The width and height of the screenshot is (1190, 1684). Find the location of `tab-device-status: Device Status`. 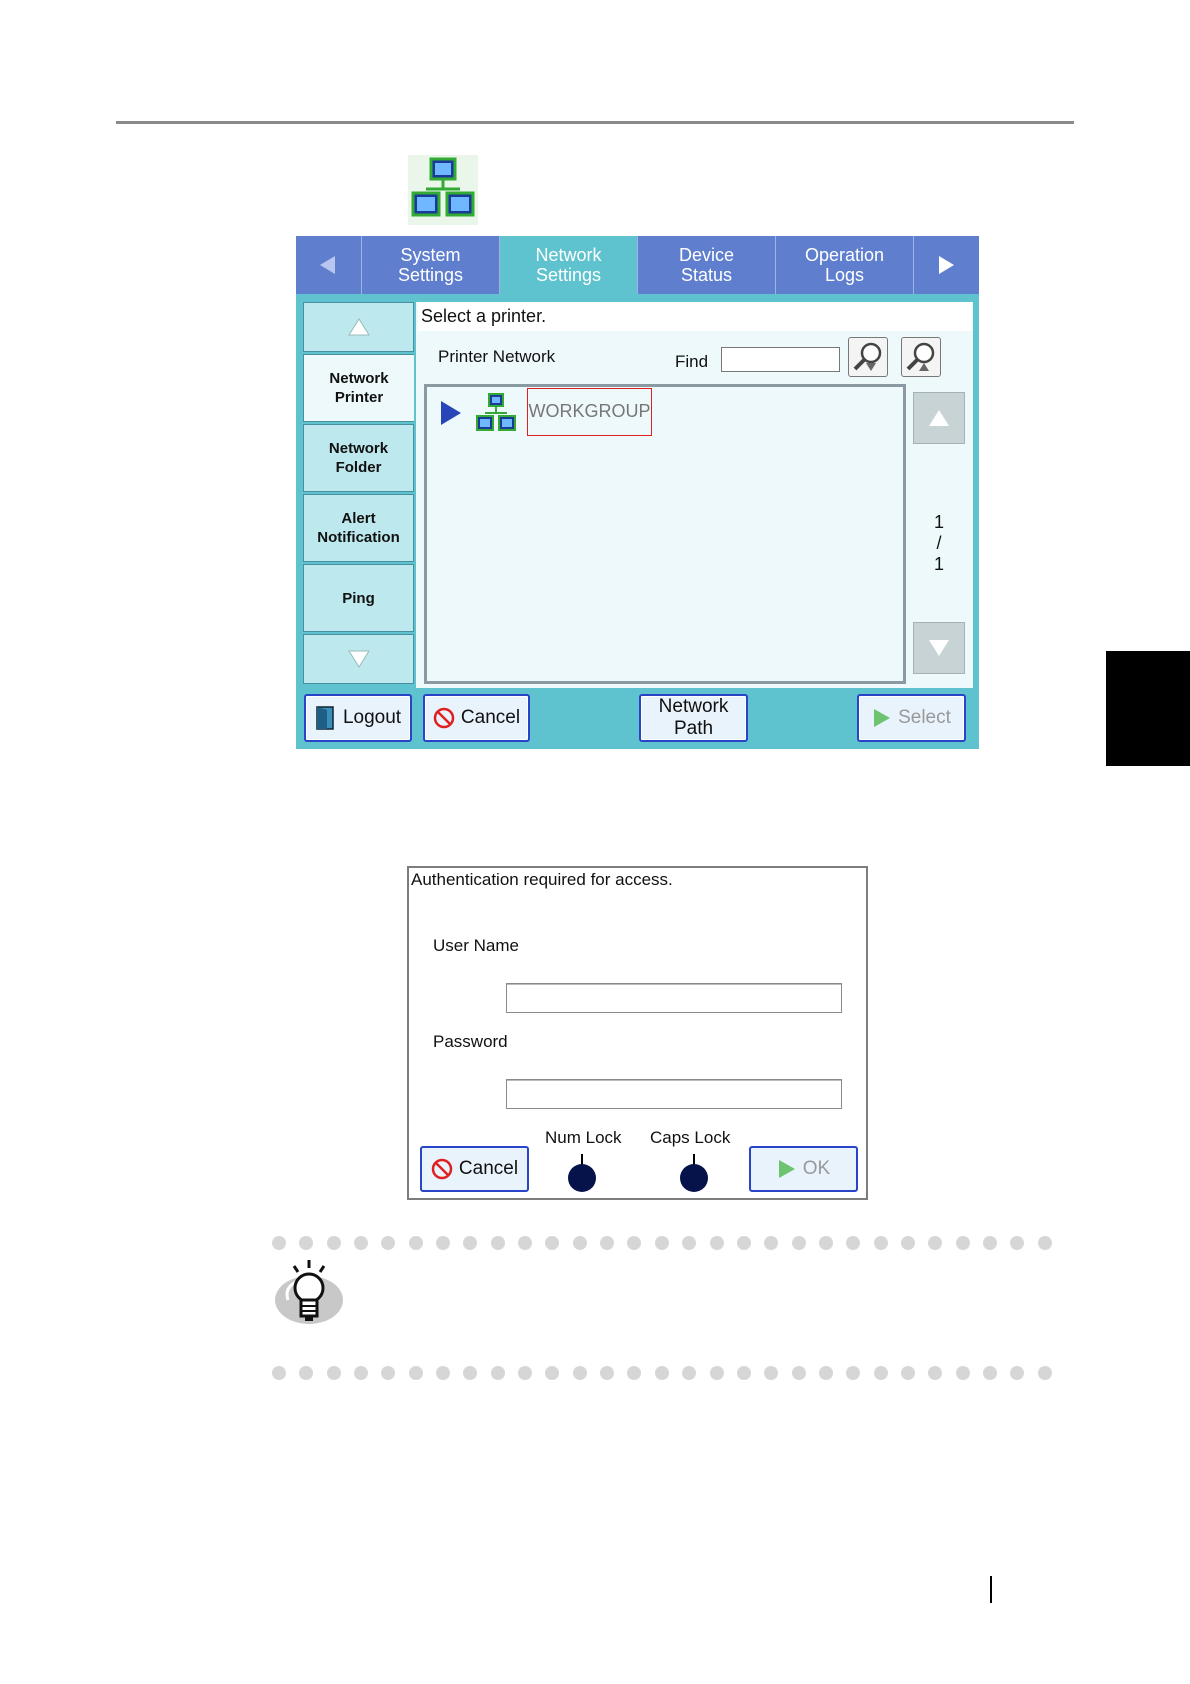

tab-device-status: Device Status is located at coordinates (706, 265).